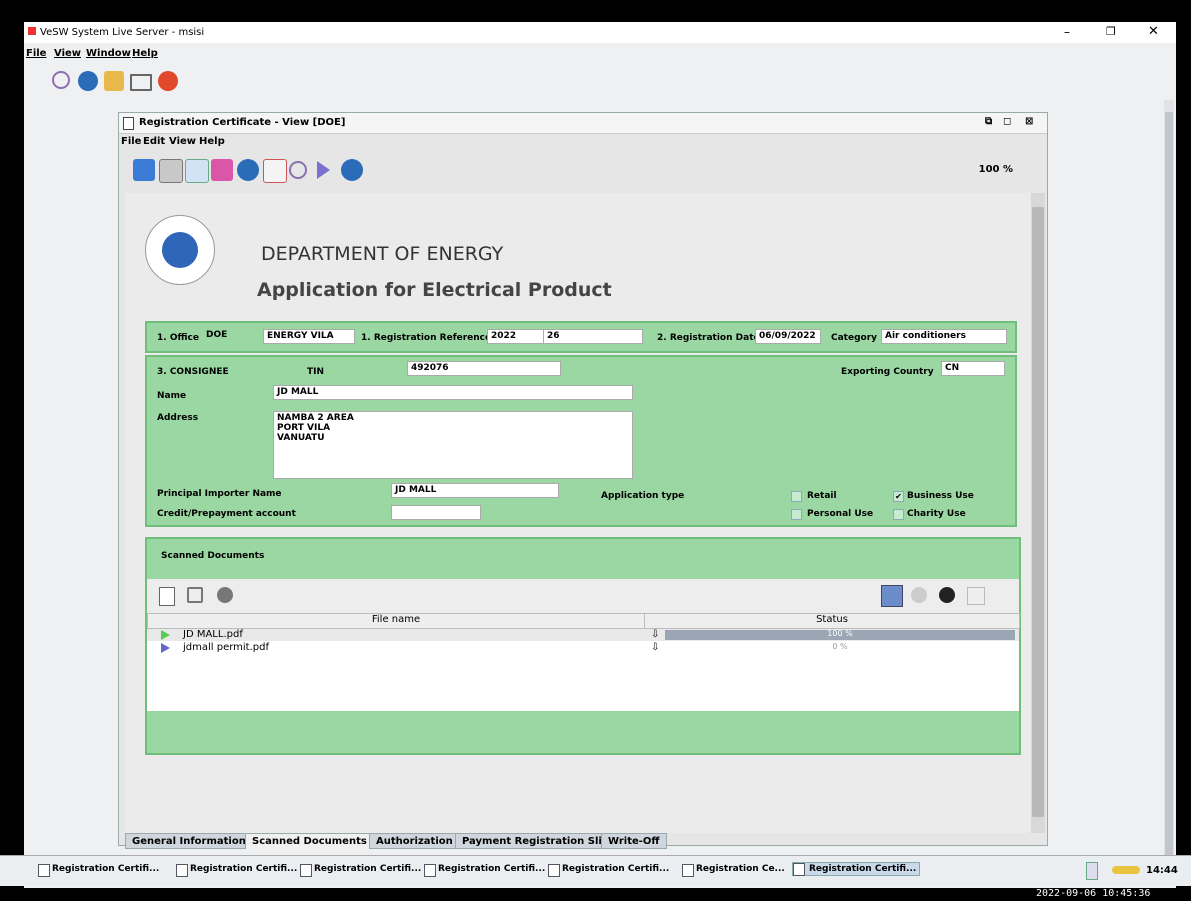  What do you see at coordinates (593, 336) in the screenshot?
I see `ref-number-field: 26` at bounding box center [593, 336].